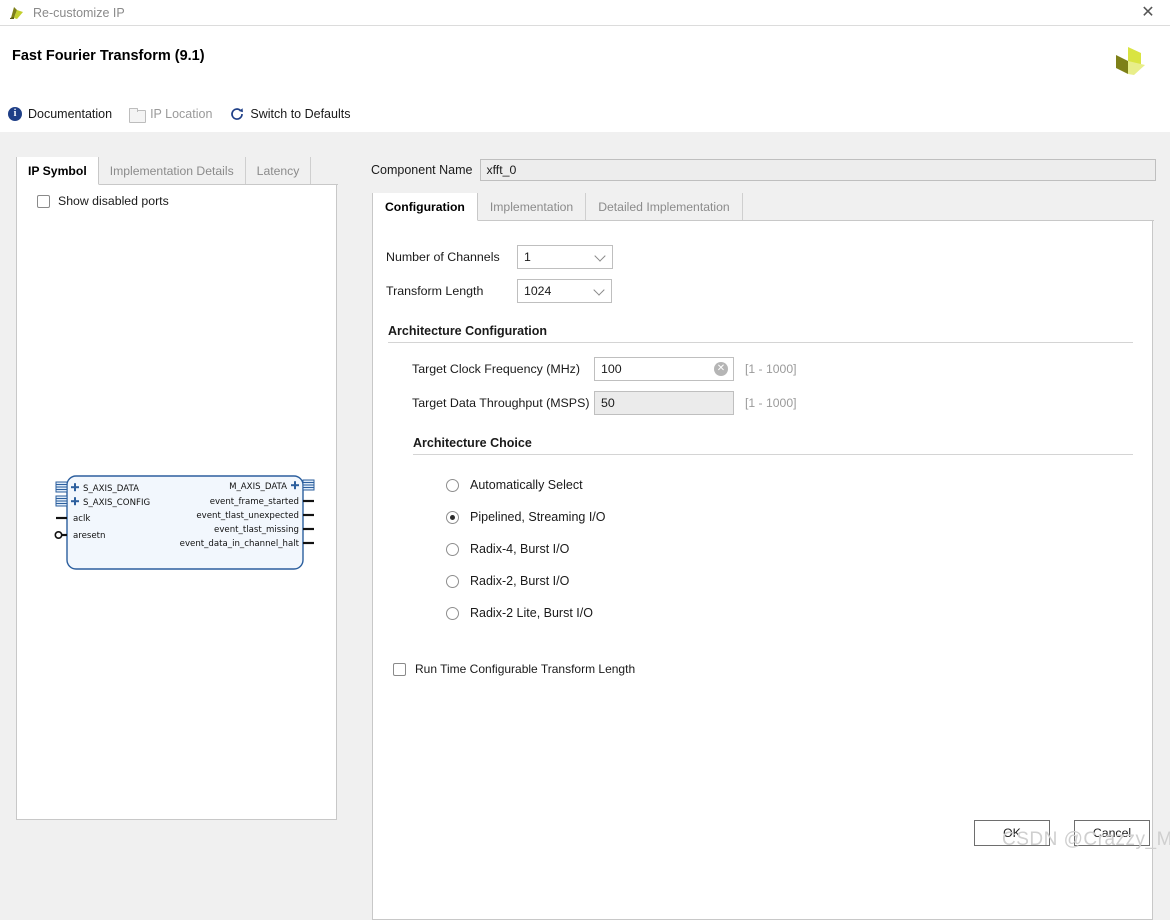 This screenshot has height=920, width=1170. I want to click on run-time-configurable-label: Run Time Configurable Transform Length, so click(525, 669).